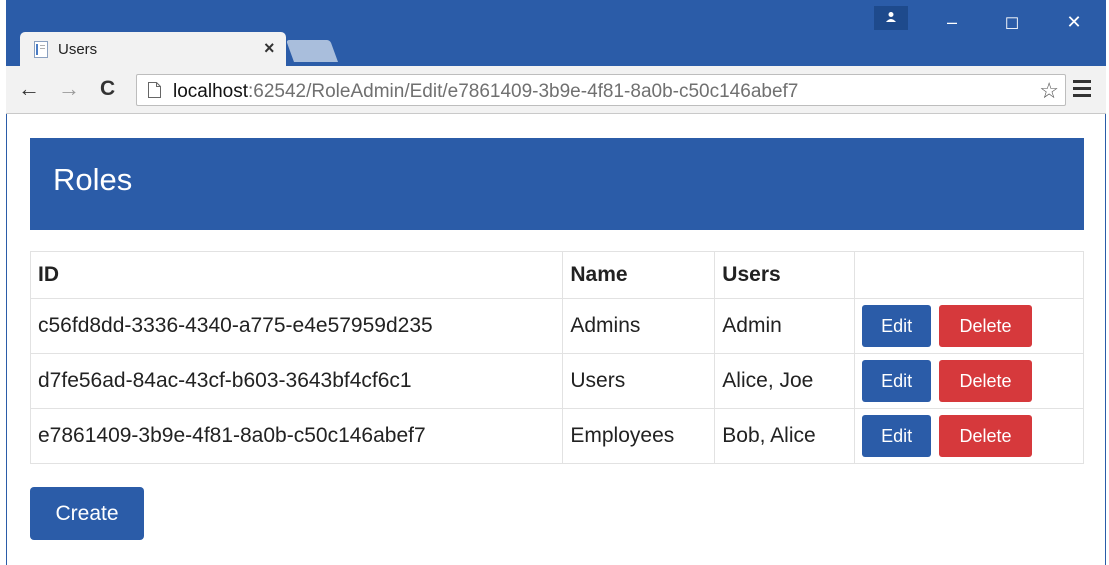  I want to click on page-title: Roles, so click(93, 179).